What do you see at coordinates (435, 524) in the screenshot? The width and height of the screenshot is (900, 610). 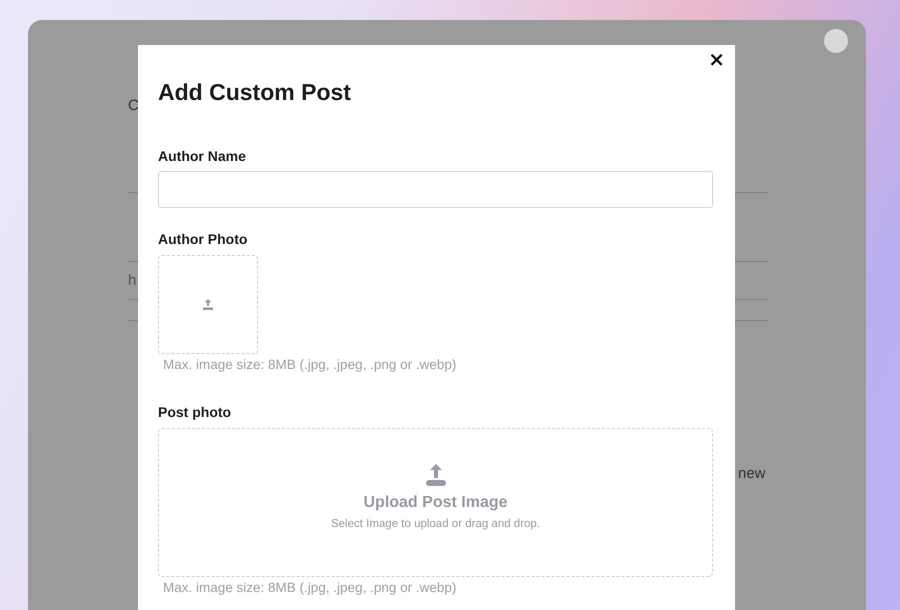 I see `upload-subtitle: Select Image to upload or drag and drop.` at bounding box center [435, 524].